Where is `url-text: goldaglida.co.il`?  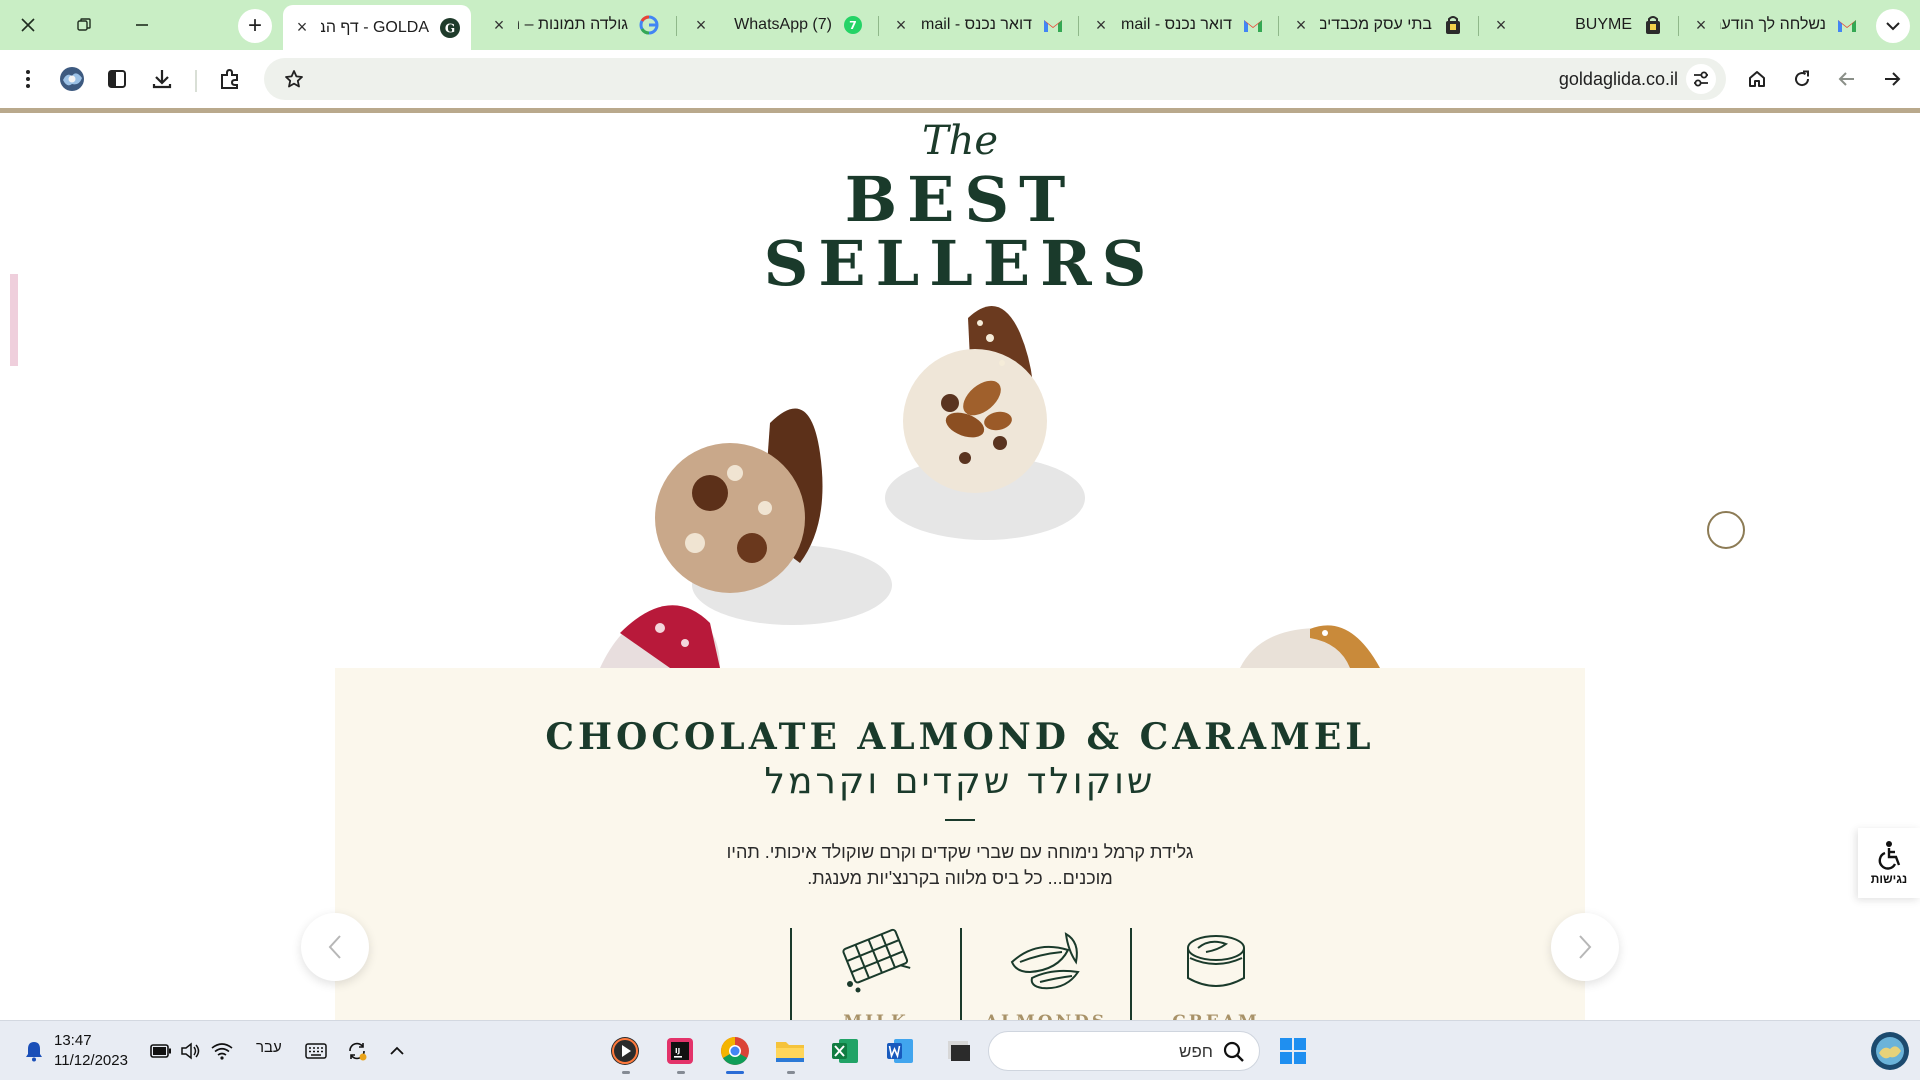
url-text: goldaglida.co.il is located at coordinates (1618, 79).